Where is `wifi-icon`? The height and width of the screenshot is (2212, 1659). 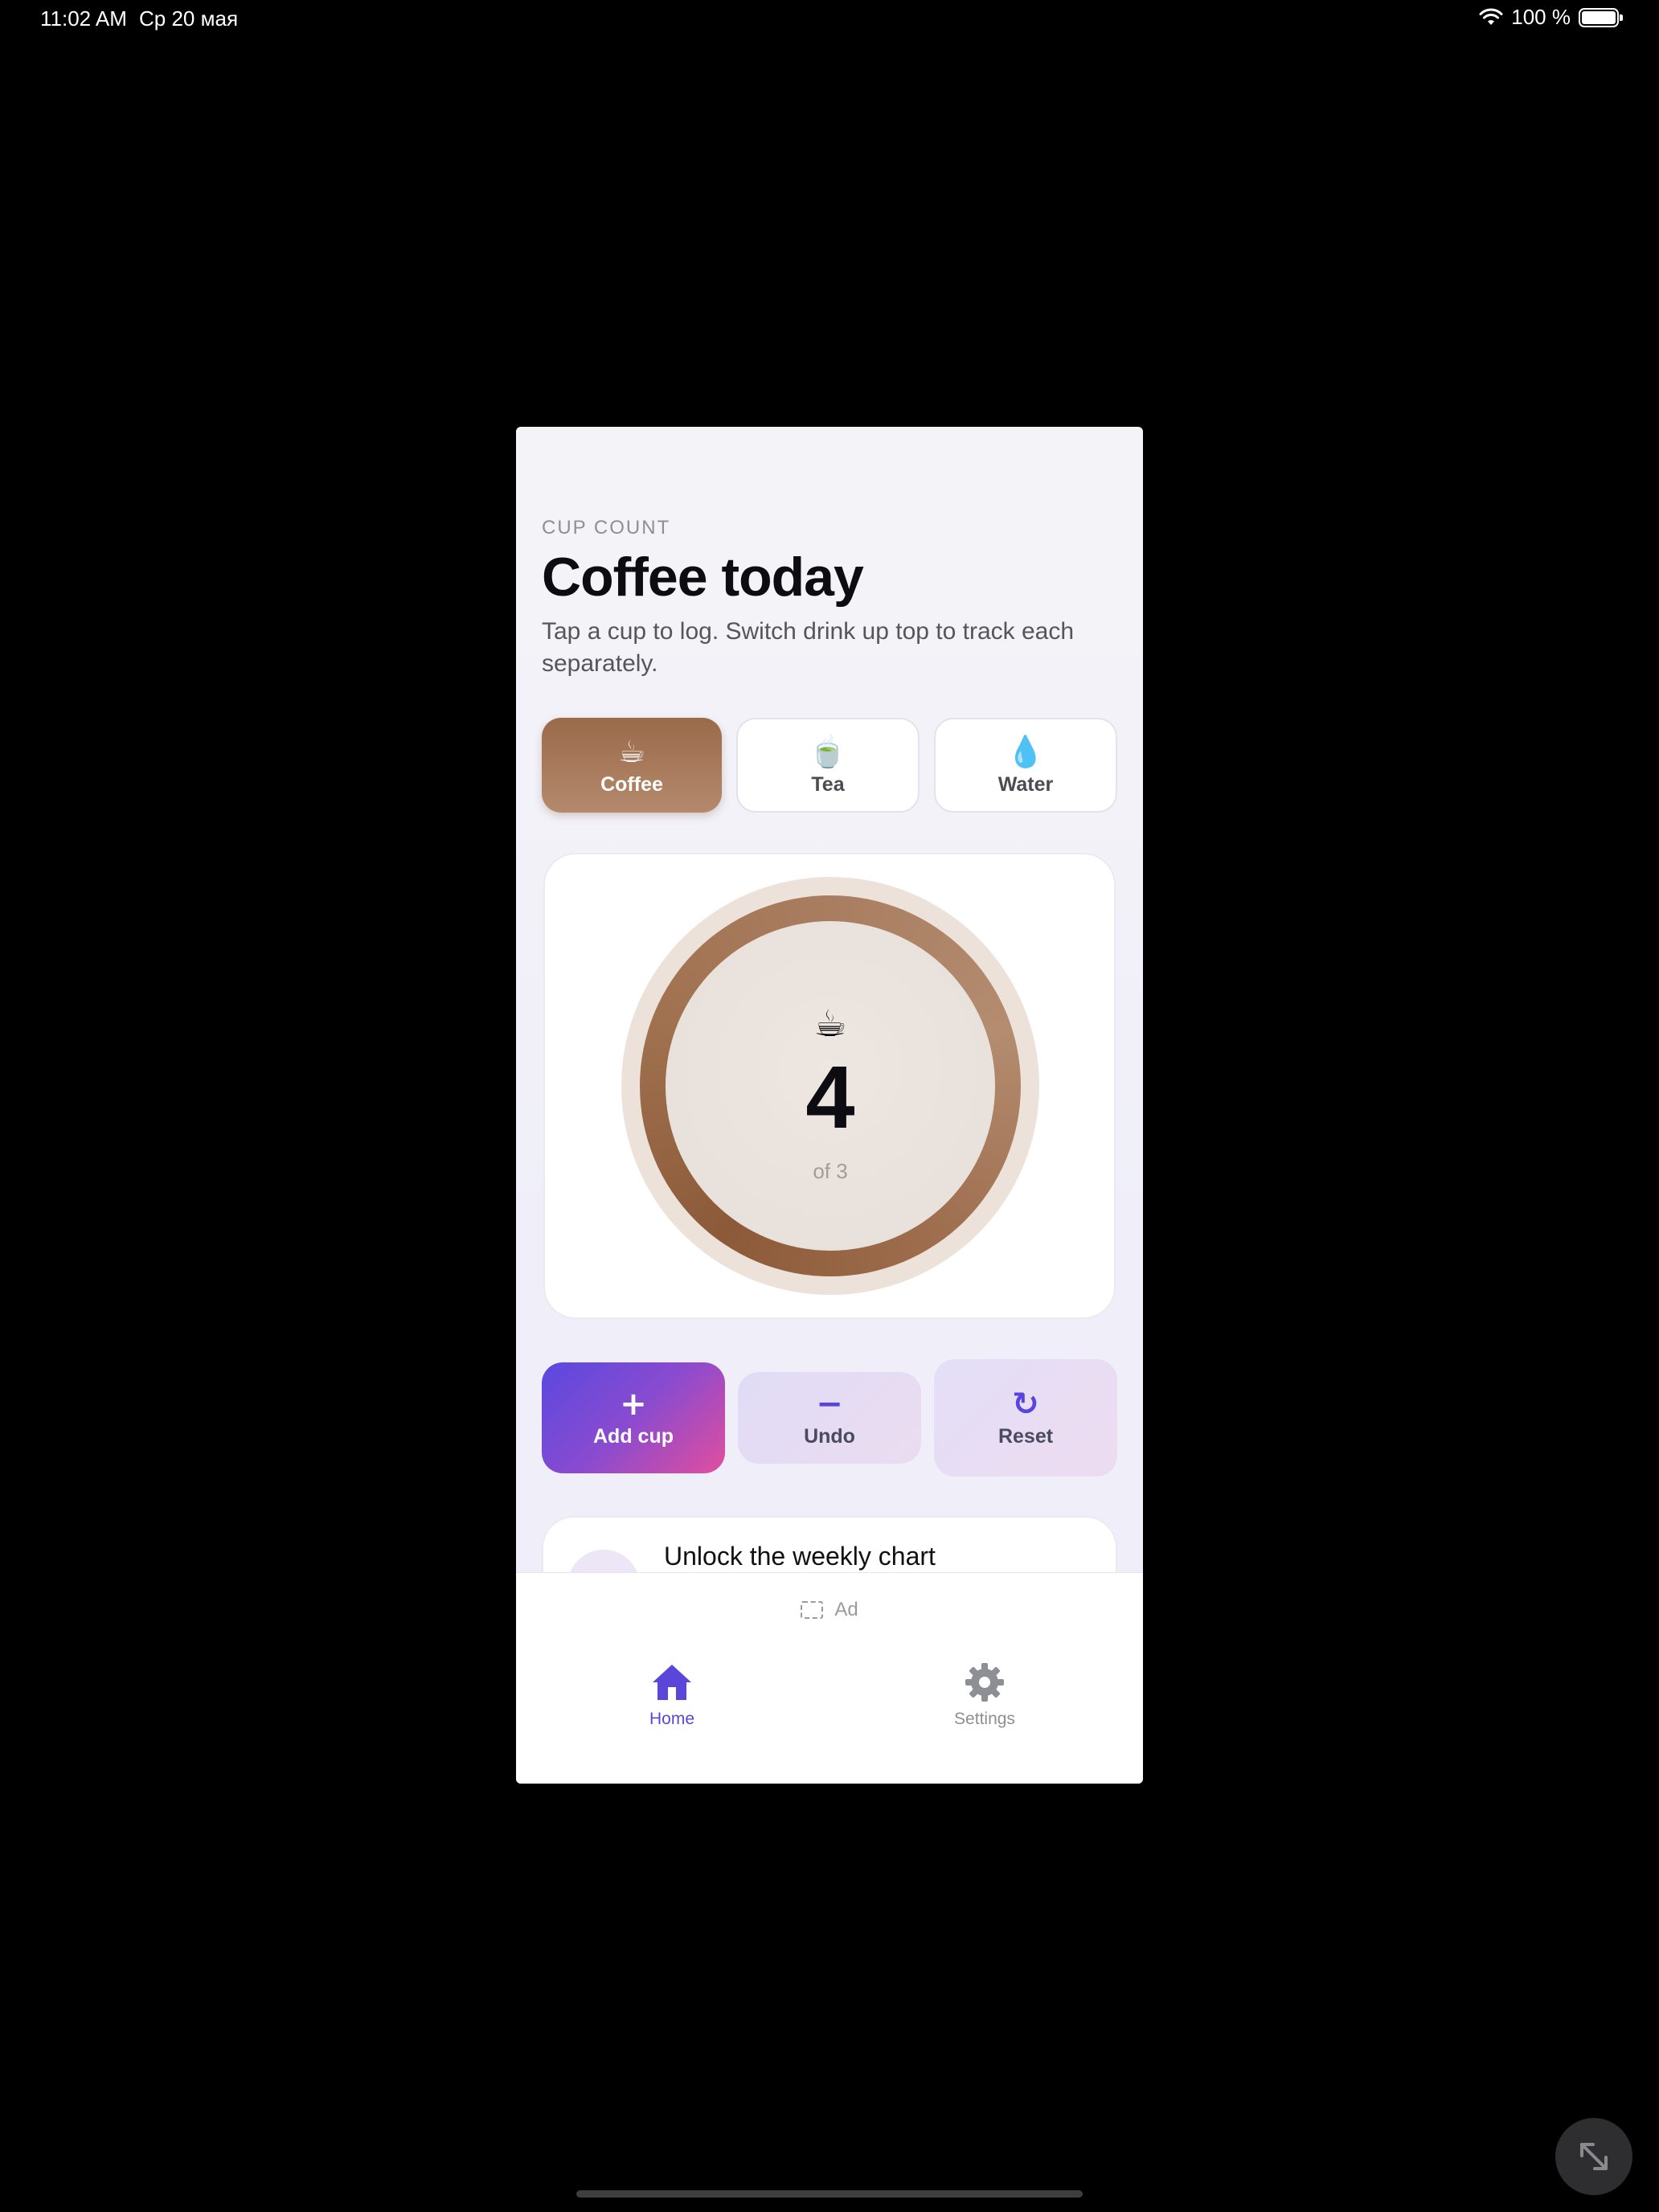 wifi-icon is located at coordinates (1491, 16).